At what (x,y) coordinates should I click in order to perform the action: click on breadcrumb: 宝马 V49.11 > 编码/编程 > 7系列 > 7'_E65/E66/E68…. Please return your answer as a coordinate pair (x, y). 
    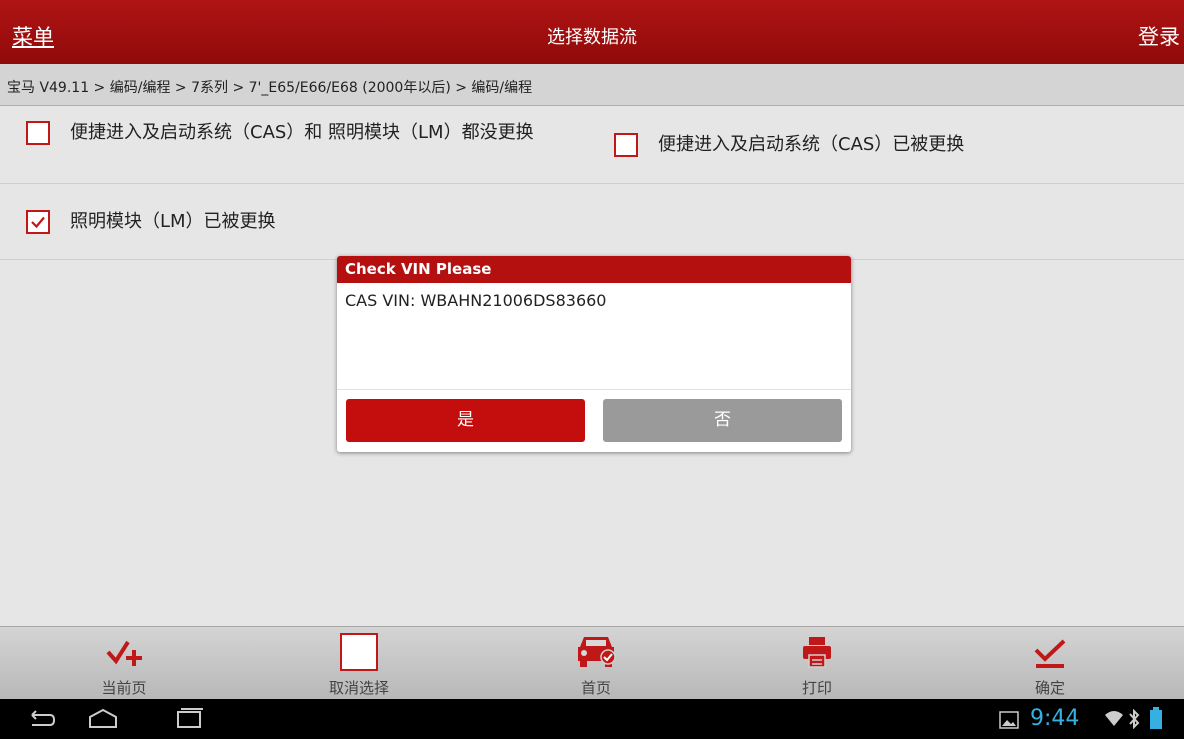
    Looking at the image, I should click on (592, 85).